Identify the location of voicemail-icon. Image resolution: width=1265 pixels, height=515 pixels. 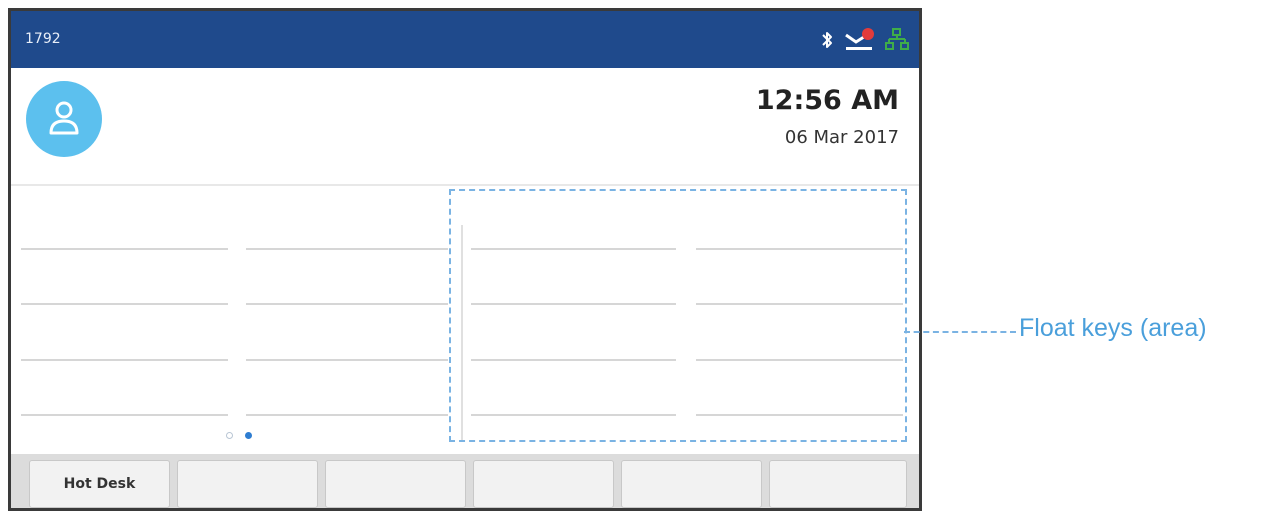
(860, 40).